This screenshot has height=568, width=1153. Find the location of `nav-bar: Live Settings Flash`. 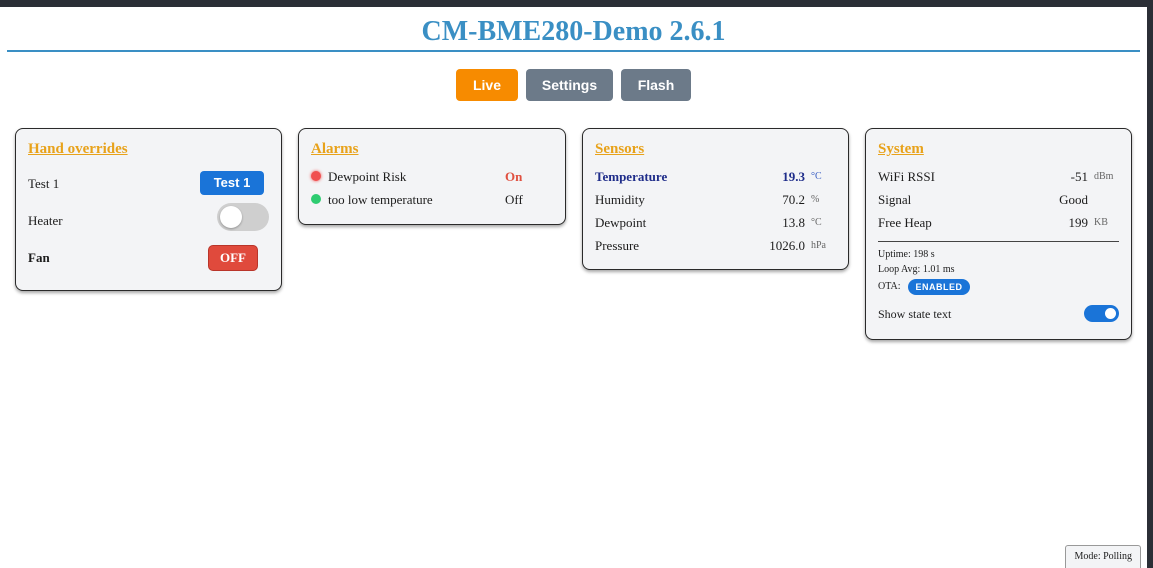

nav-bar: Live Settings Flash is located at coordinates (573, 85).